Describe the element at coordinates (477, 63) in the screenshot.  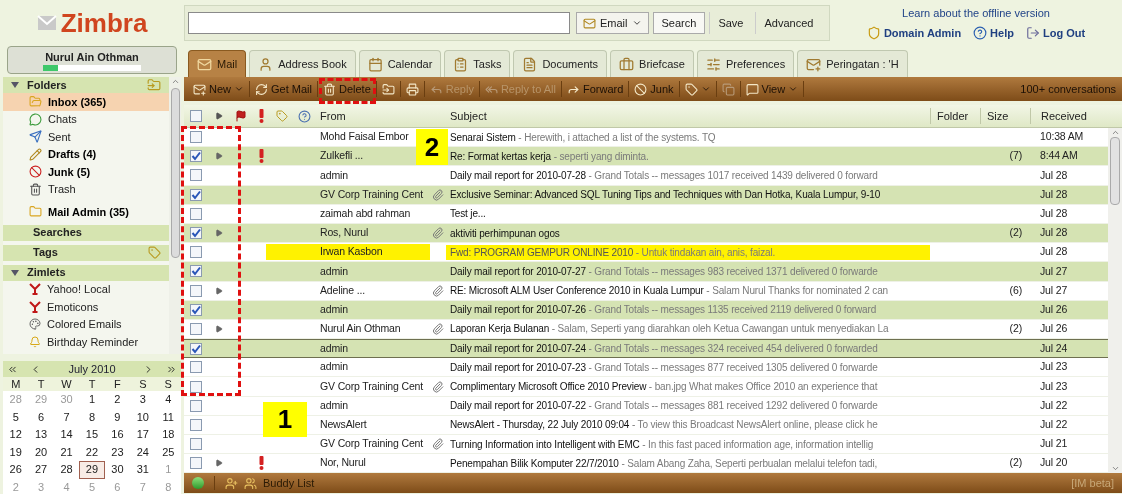
I see `app-tab: Tasks` at that location.